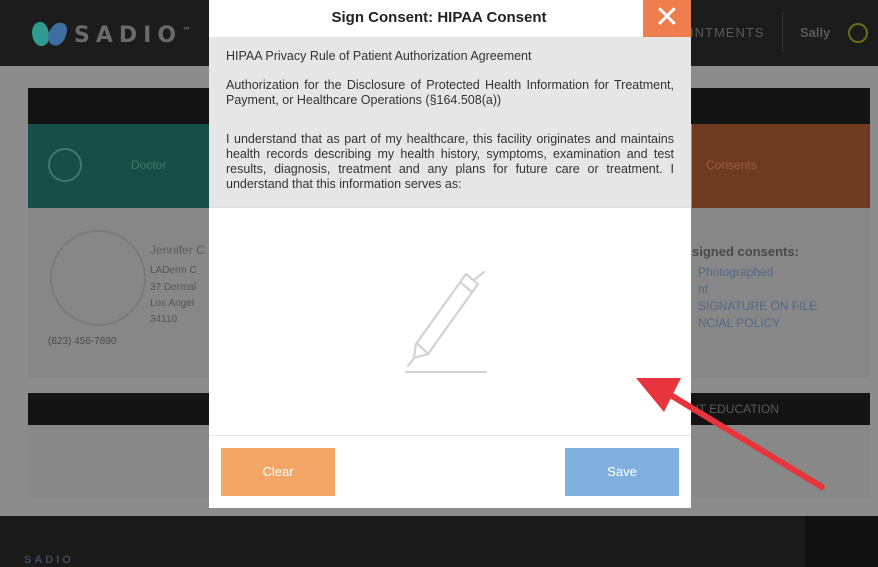  I want to click on consent-link: NCIAL POLICY, so click(739, 323).